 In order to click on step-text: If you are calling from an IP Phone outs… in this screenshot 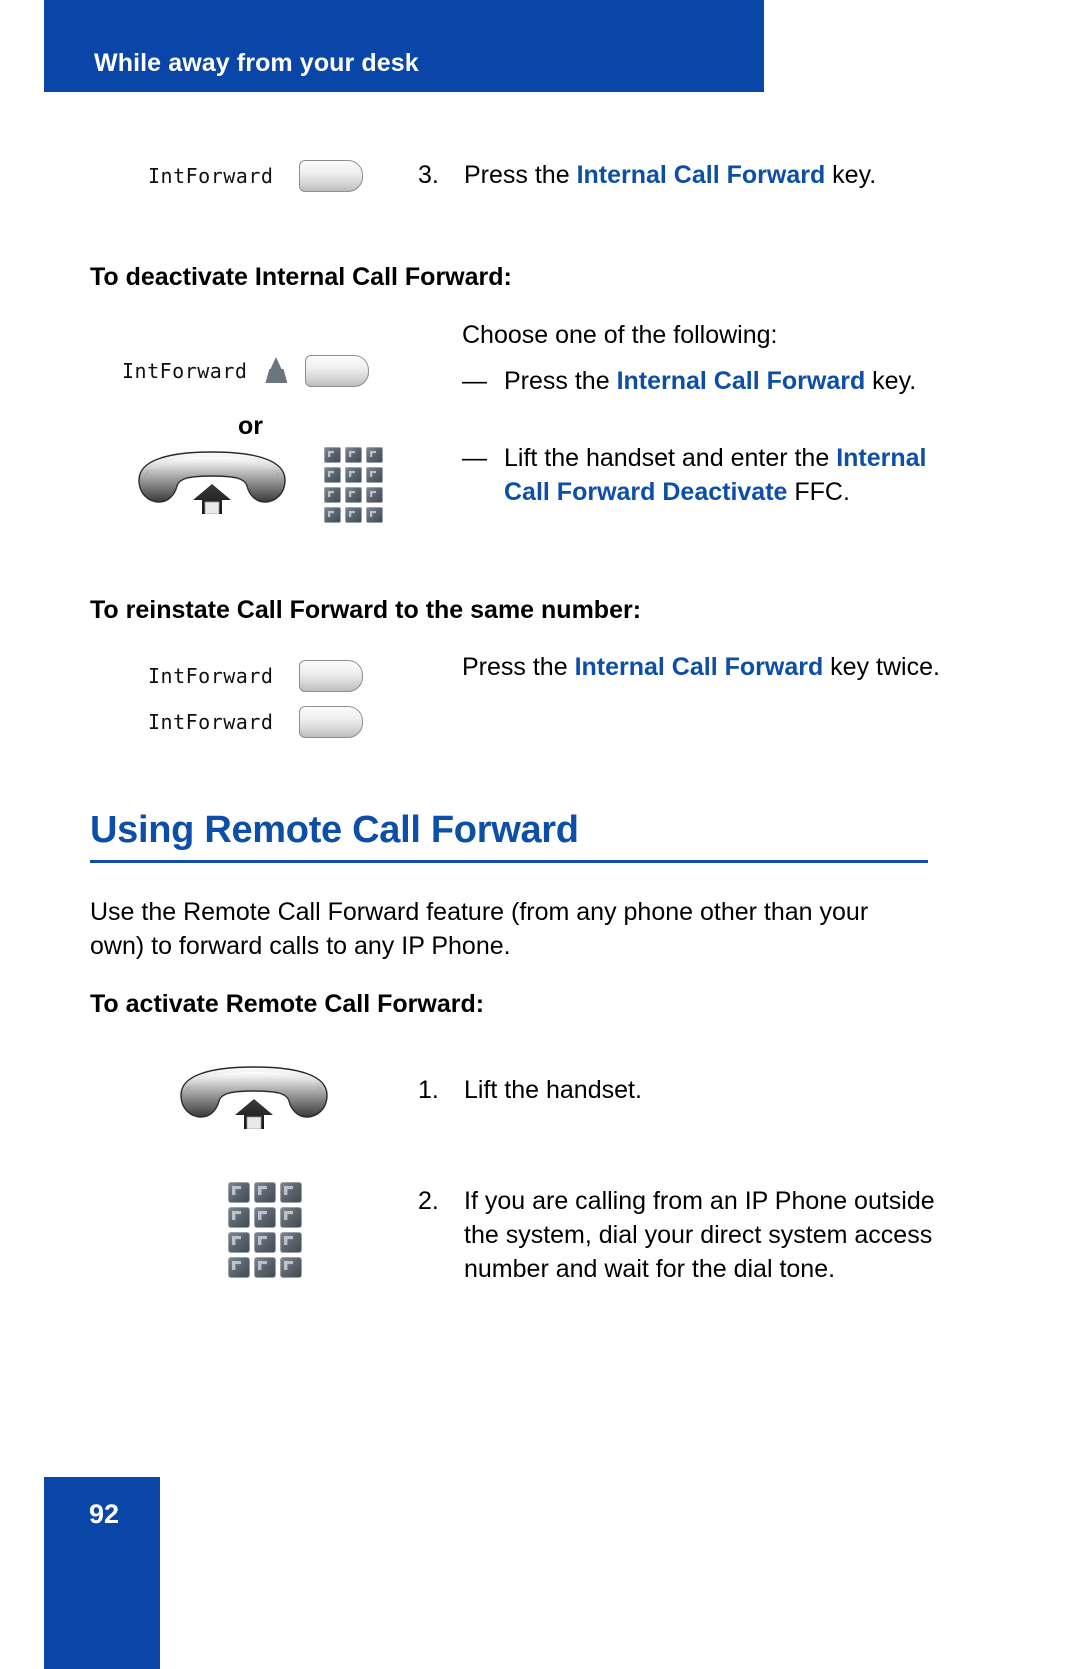, I will do `click(699, 1235)`.